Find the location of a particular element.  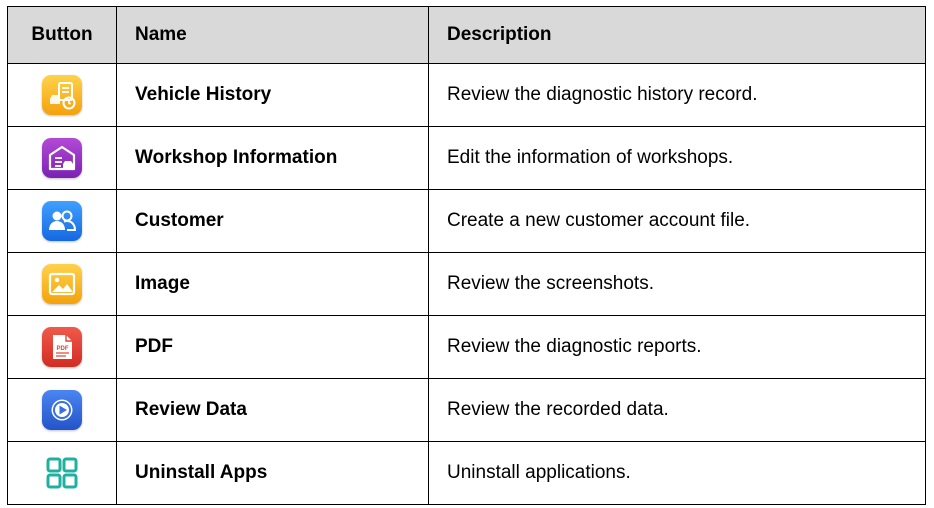

row-description: Edit the information of workshops. is located at coordinates (677, 158).